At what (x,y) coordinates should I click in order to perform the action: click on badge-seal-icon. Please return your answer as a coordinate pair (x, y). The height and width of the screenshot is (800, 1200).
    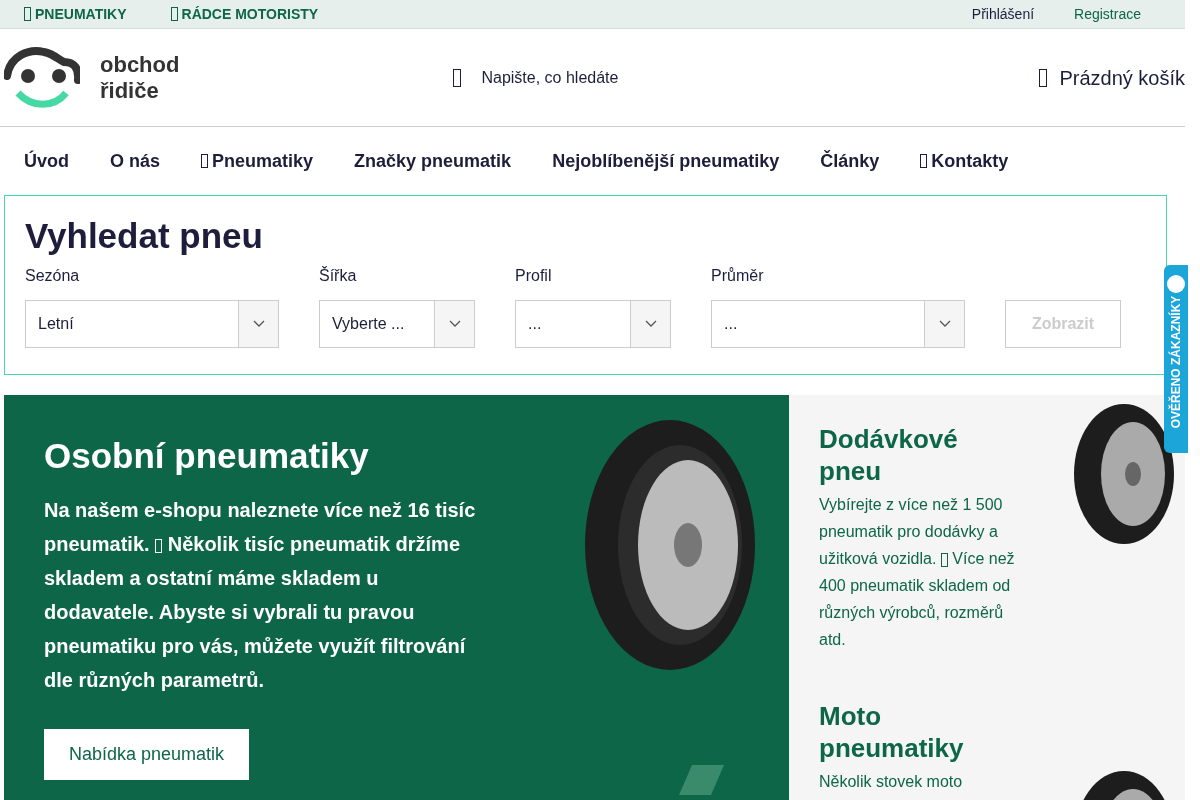
    Looking at the image, I should click on (1176, 284).